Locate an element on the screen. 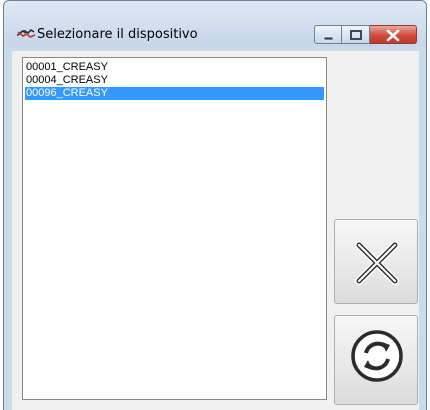 This screenshot has width=430, height=410. minimize-icon is located at coordinates (328, 38).